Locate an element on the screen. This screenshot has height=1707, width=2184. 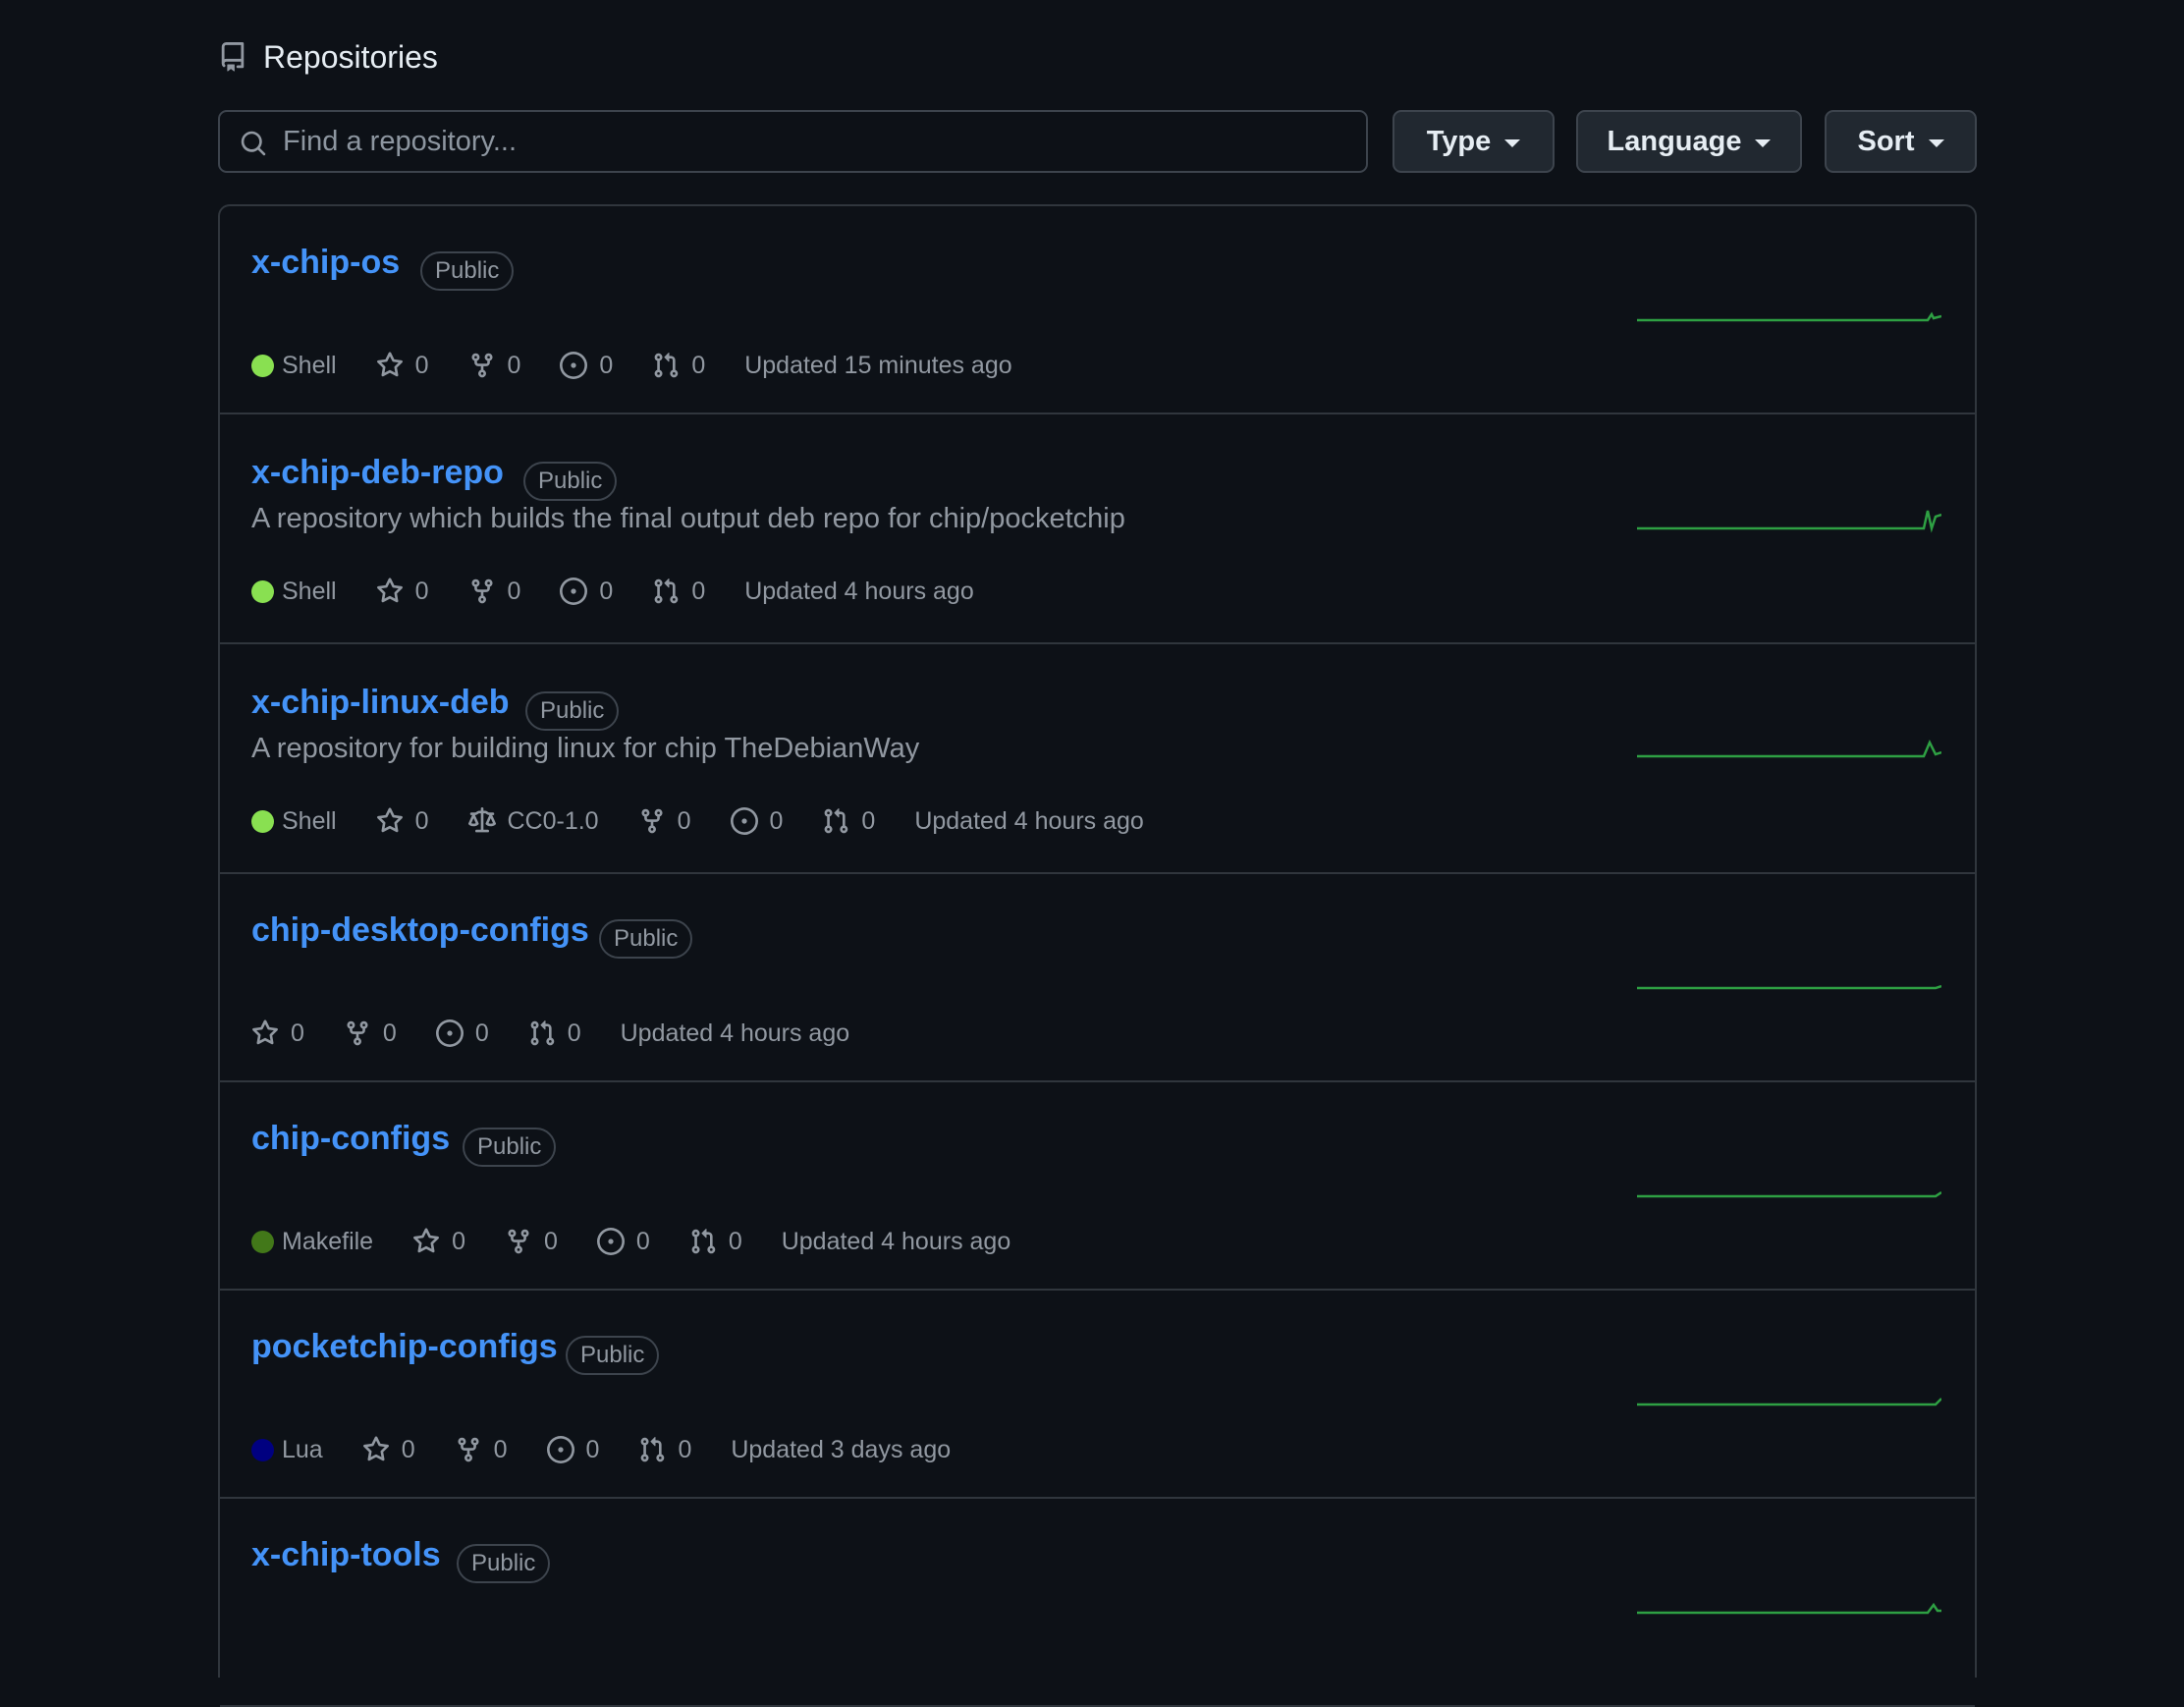
repo-name-link: x-chip-tools is located at coordinates (346, 1555).